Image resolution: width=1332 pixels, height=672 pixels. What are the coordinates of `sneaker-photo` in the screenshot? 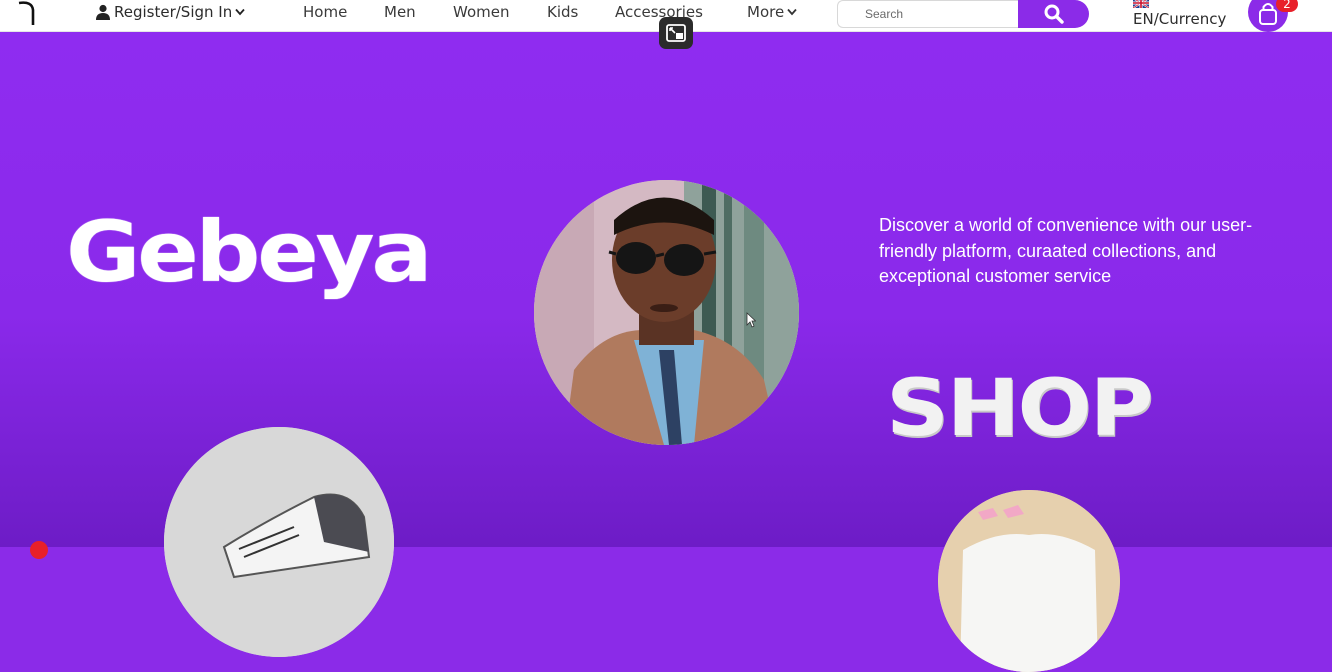 It's located at (279, 542).